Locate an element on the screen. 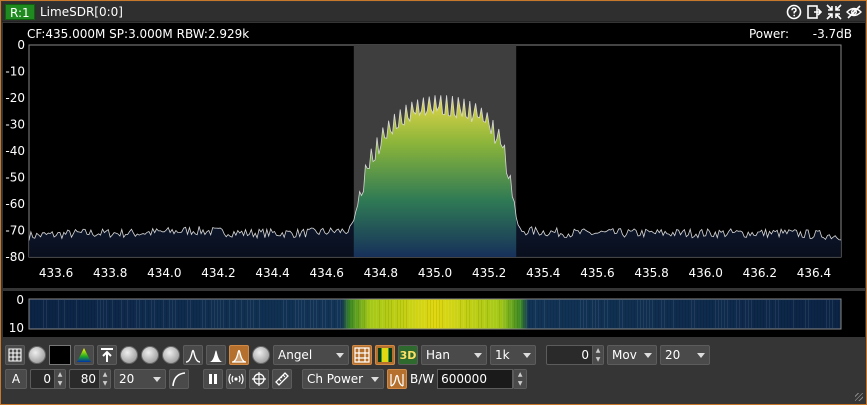 Image resolution: width=867 pixels, height=405 pixels. channel-power-marker-button is located at coordinates (397, 379).